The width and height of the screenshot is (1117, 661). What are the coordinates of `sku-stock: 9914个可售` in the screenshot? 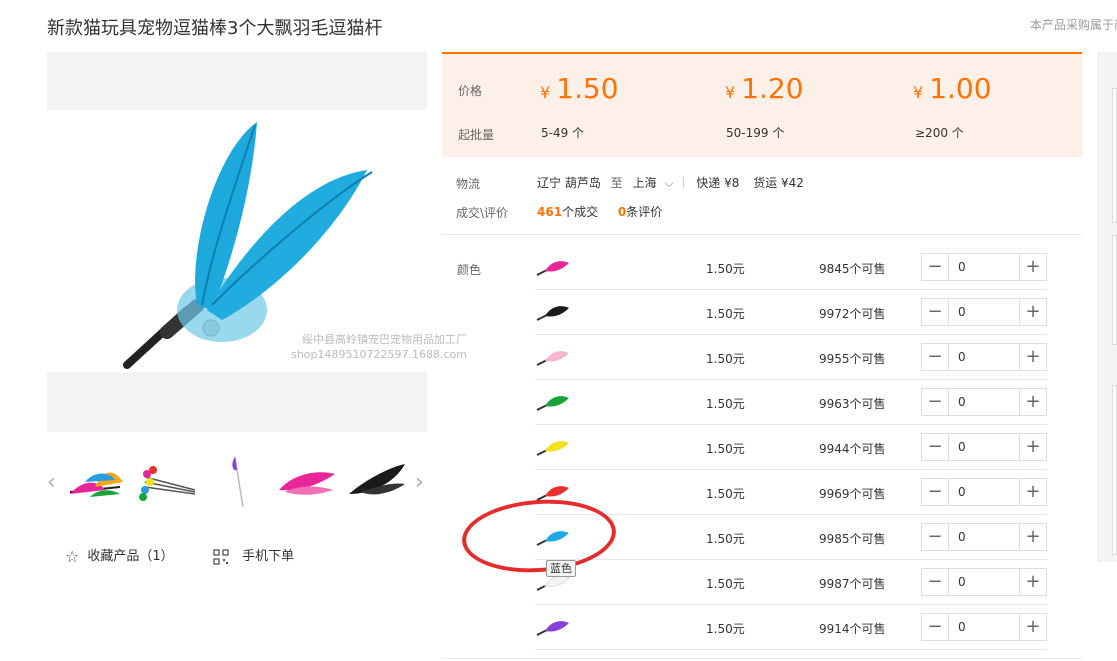 It's located at (852, 629).